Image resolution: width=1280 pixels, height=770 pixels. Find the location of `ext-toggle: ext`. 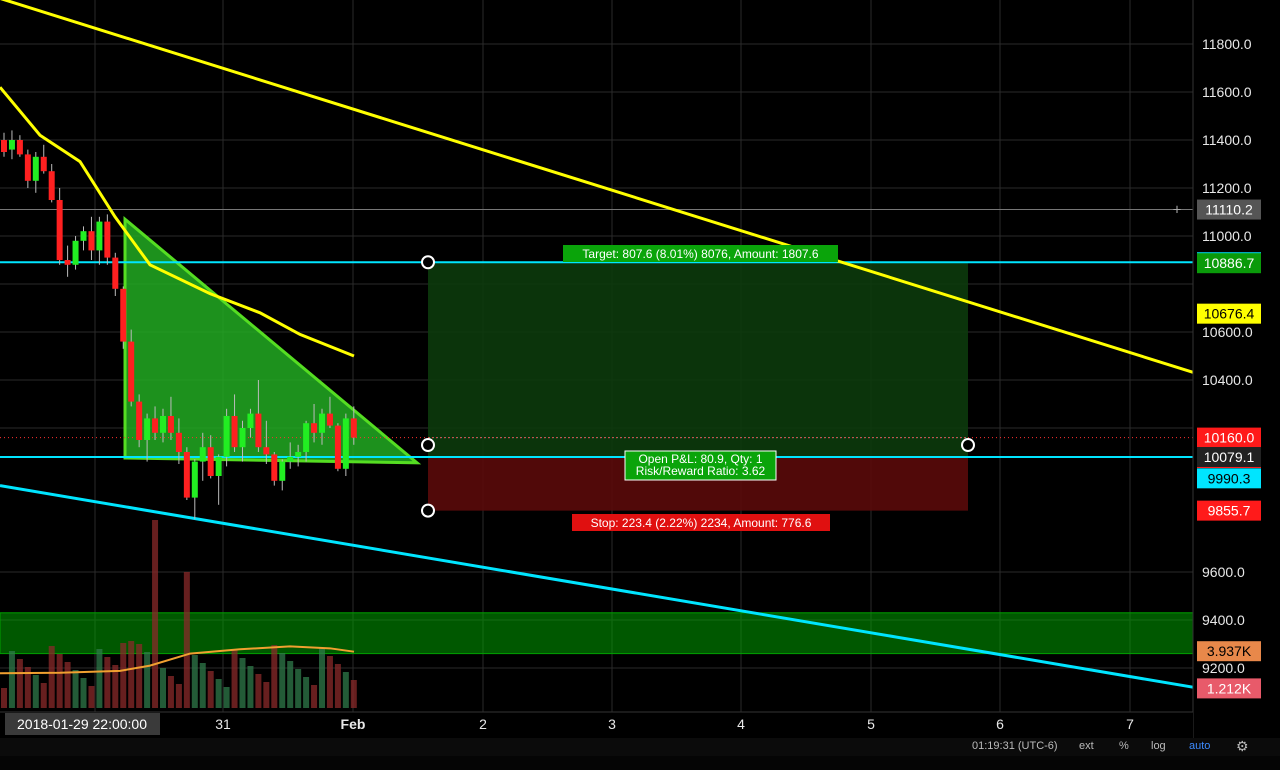

ext-toggle: ext is located at coordinates (1086, 746).